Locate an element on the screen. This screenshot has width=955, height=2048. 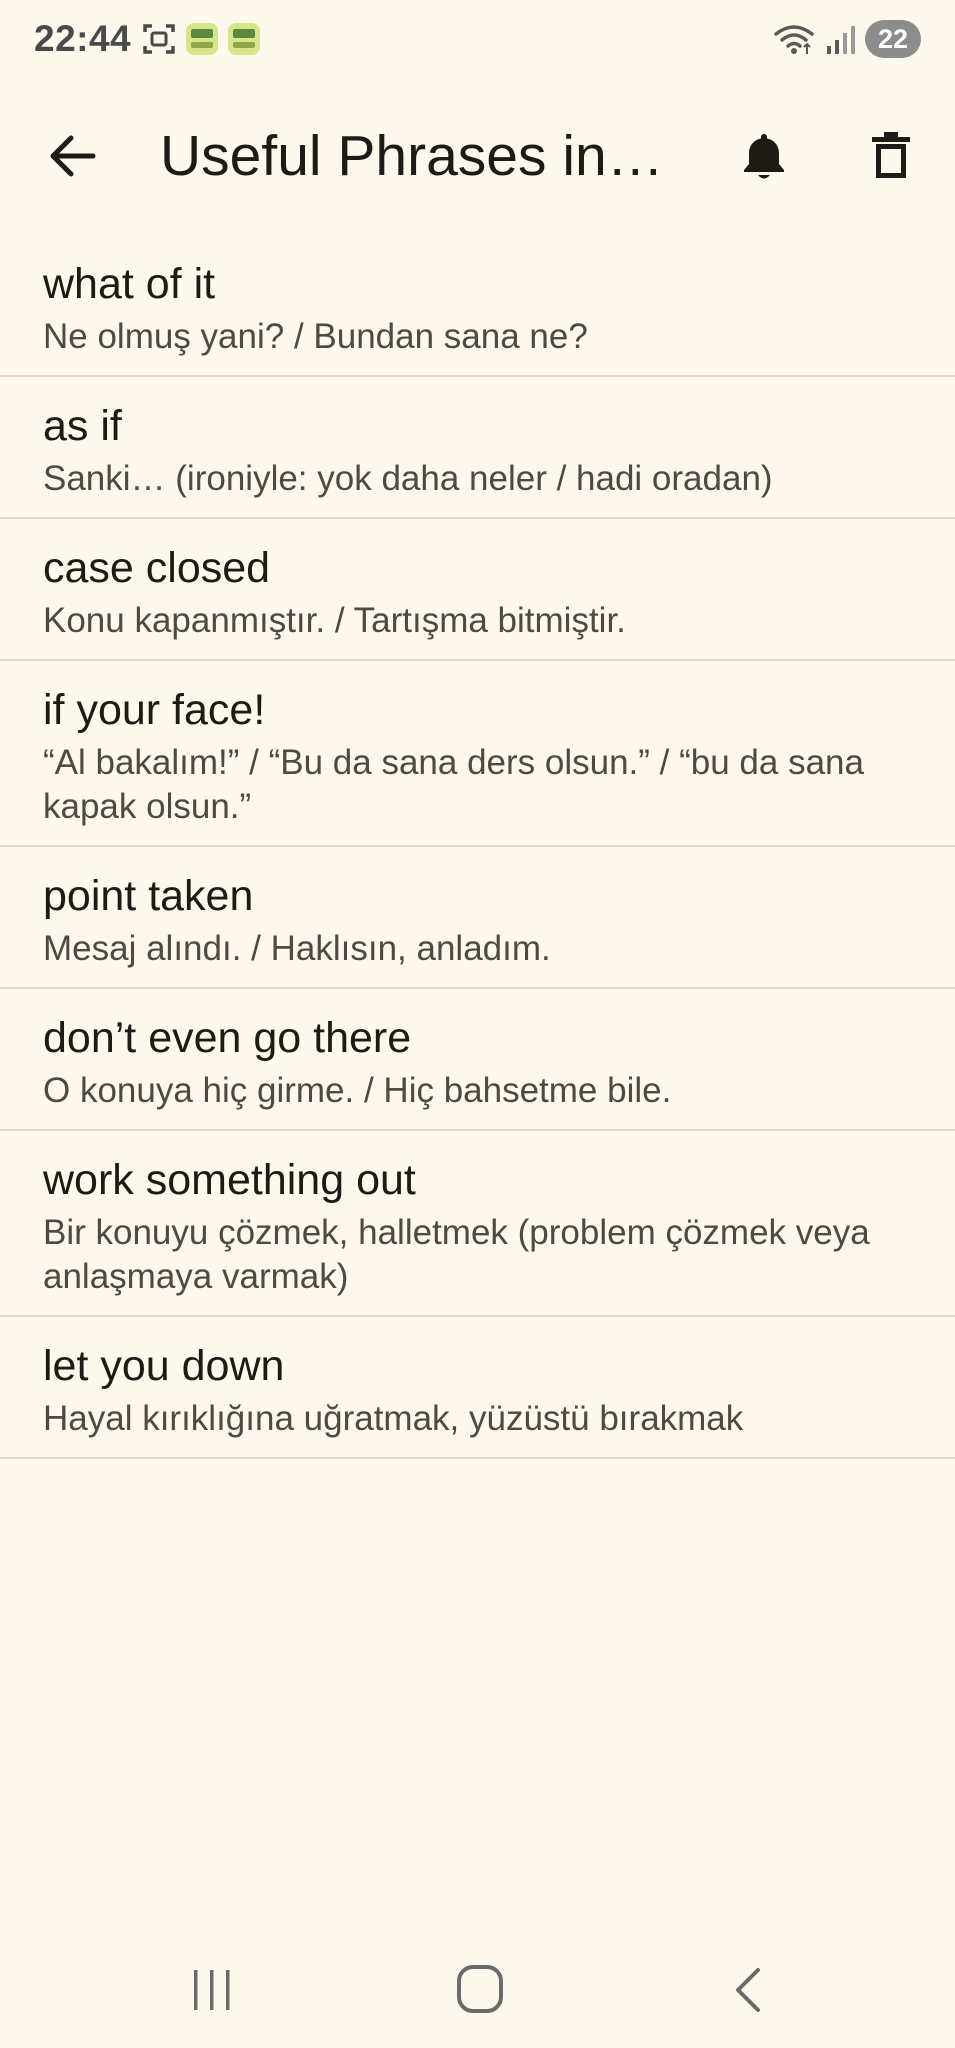
phrase-term: work something out is located at coordinates (229, 1180).